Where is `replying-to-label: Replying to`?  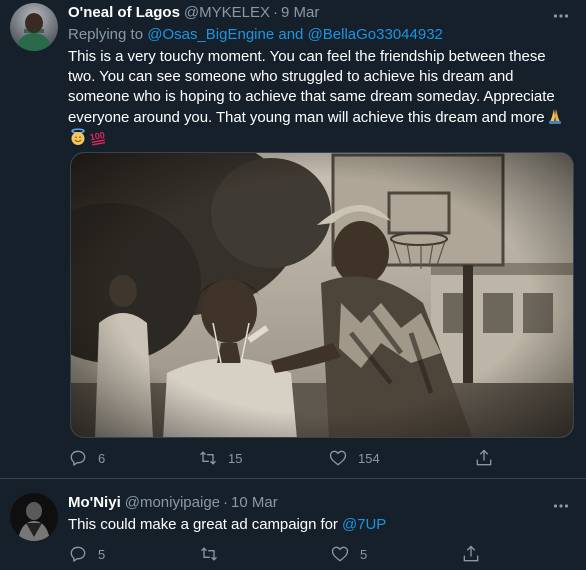
replying-to-label: Replying to is located at coordinates (106, 34).